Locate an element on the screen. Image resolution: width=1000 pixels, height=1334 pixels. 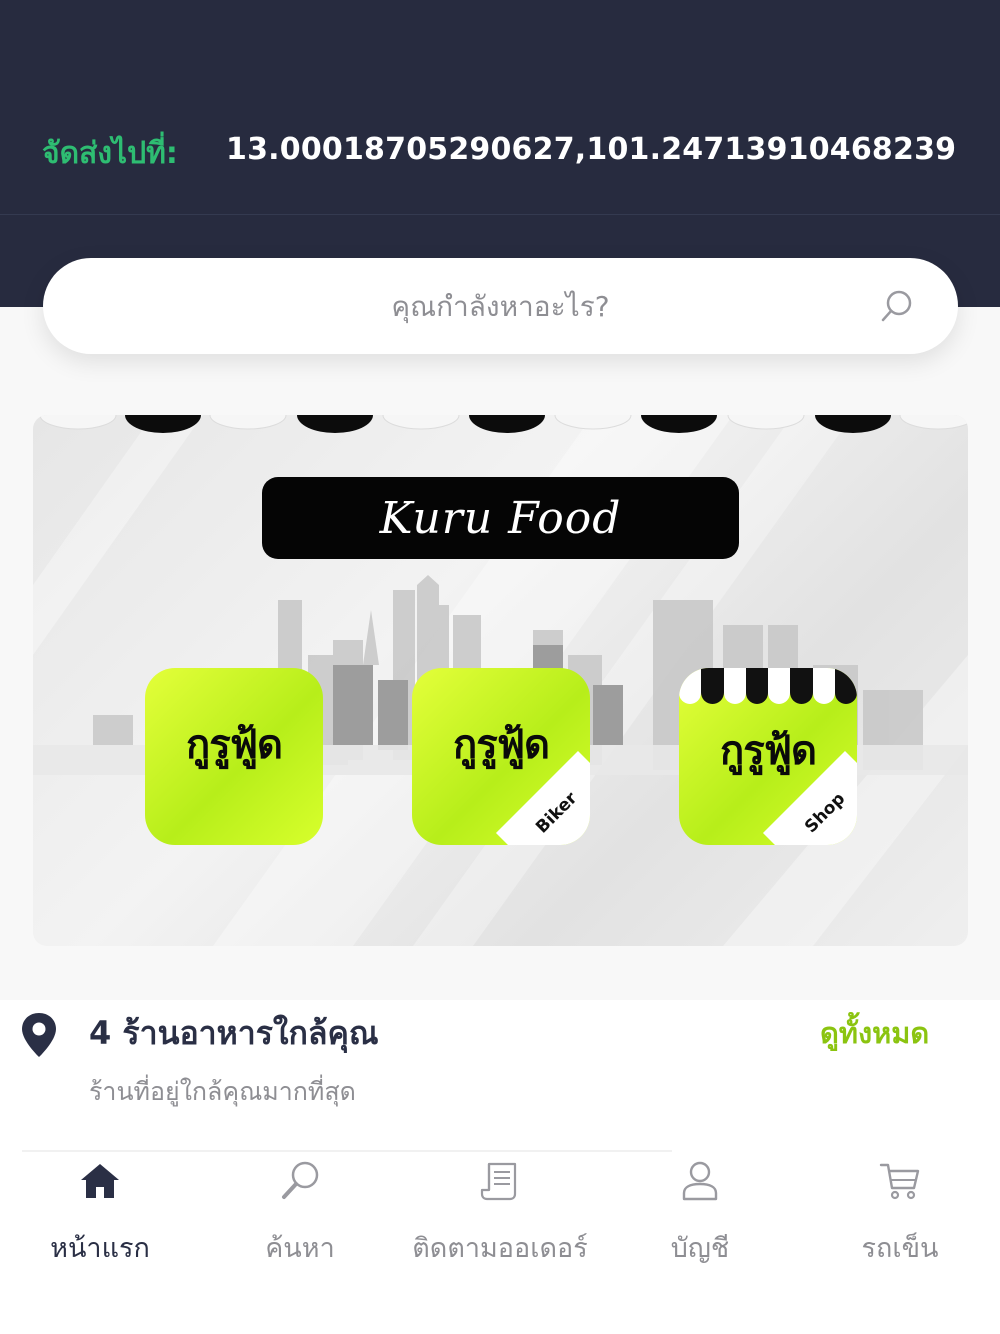
home-icon is located at coordinates (100, 1181).